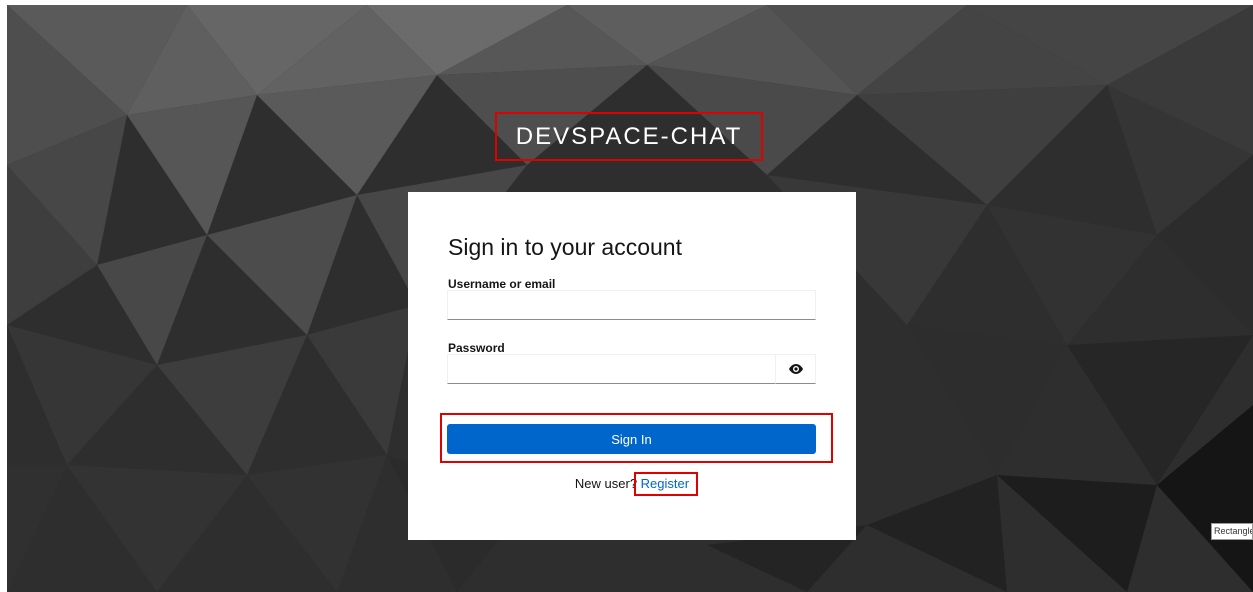  What do you see at coordinates (1232, 531) in the screenshot?
I see `tooltip: Rectangle` at bounding box center [1232, 531].